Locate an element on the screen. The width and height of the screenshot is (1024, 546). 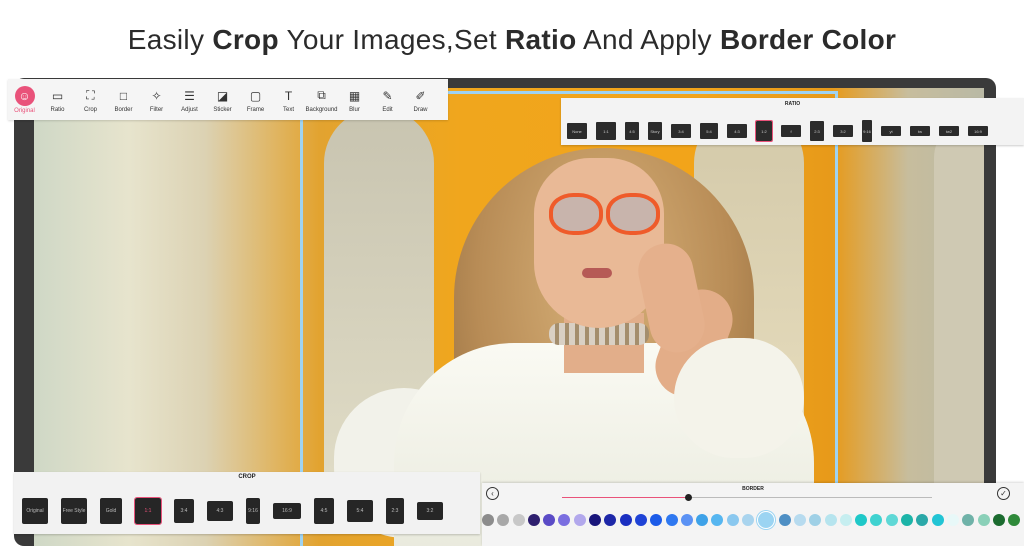
tool-ratio: ▭ Ratio is located at coordinates (57, 100).